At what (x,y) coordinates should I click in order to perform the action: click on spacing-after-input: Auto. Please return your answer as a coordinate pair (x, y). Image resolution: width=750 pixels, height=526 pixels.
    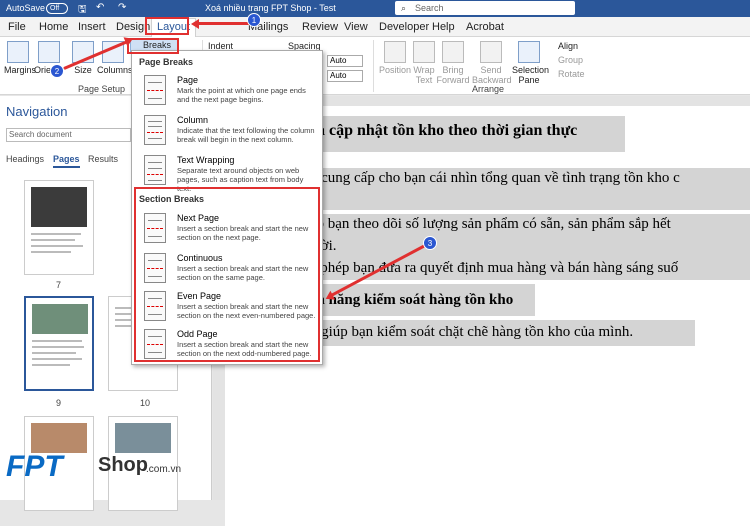
    Looking at the image, I should click on (345, 76).